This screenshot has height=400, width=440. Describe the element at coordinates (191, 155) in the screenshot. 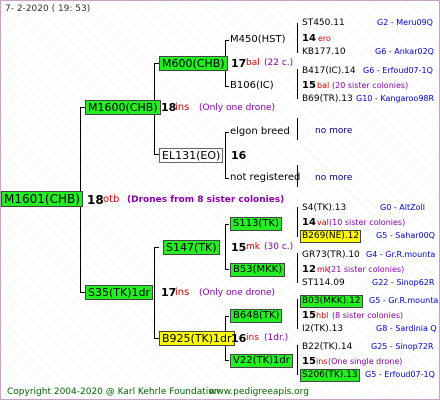

I see `gen2-node: EL131(EO)` at that location.